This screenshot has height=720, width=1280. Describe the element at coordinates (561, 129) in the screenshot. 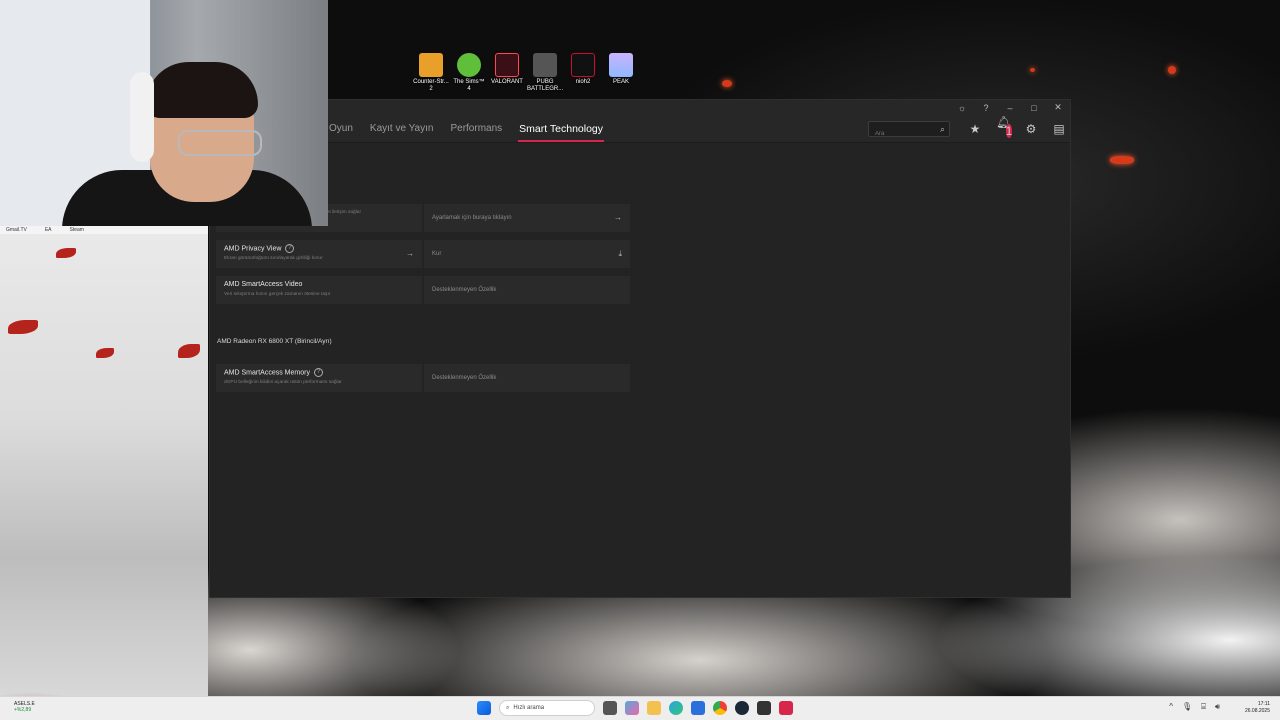

I see `tab-smart-technology: Smart Technology` at that location.